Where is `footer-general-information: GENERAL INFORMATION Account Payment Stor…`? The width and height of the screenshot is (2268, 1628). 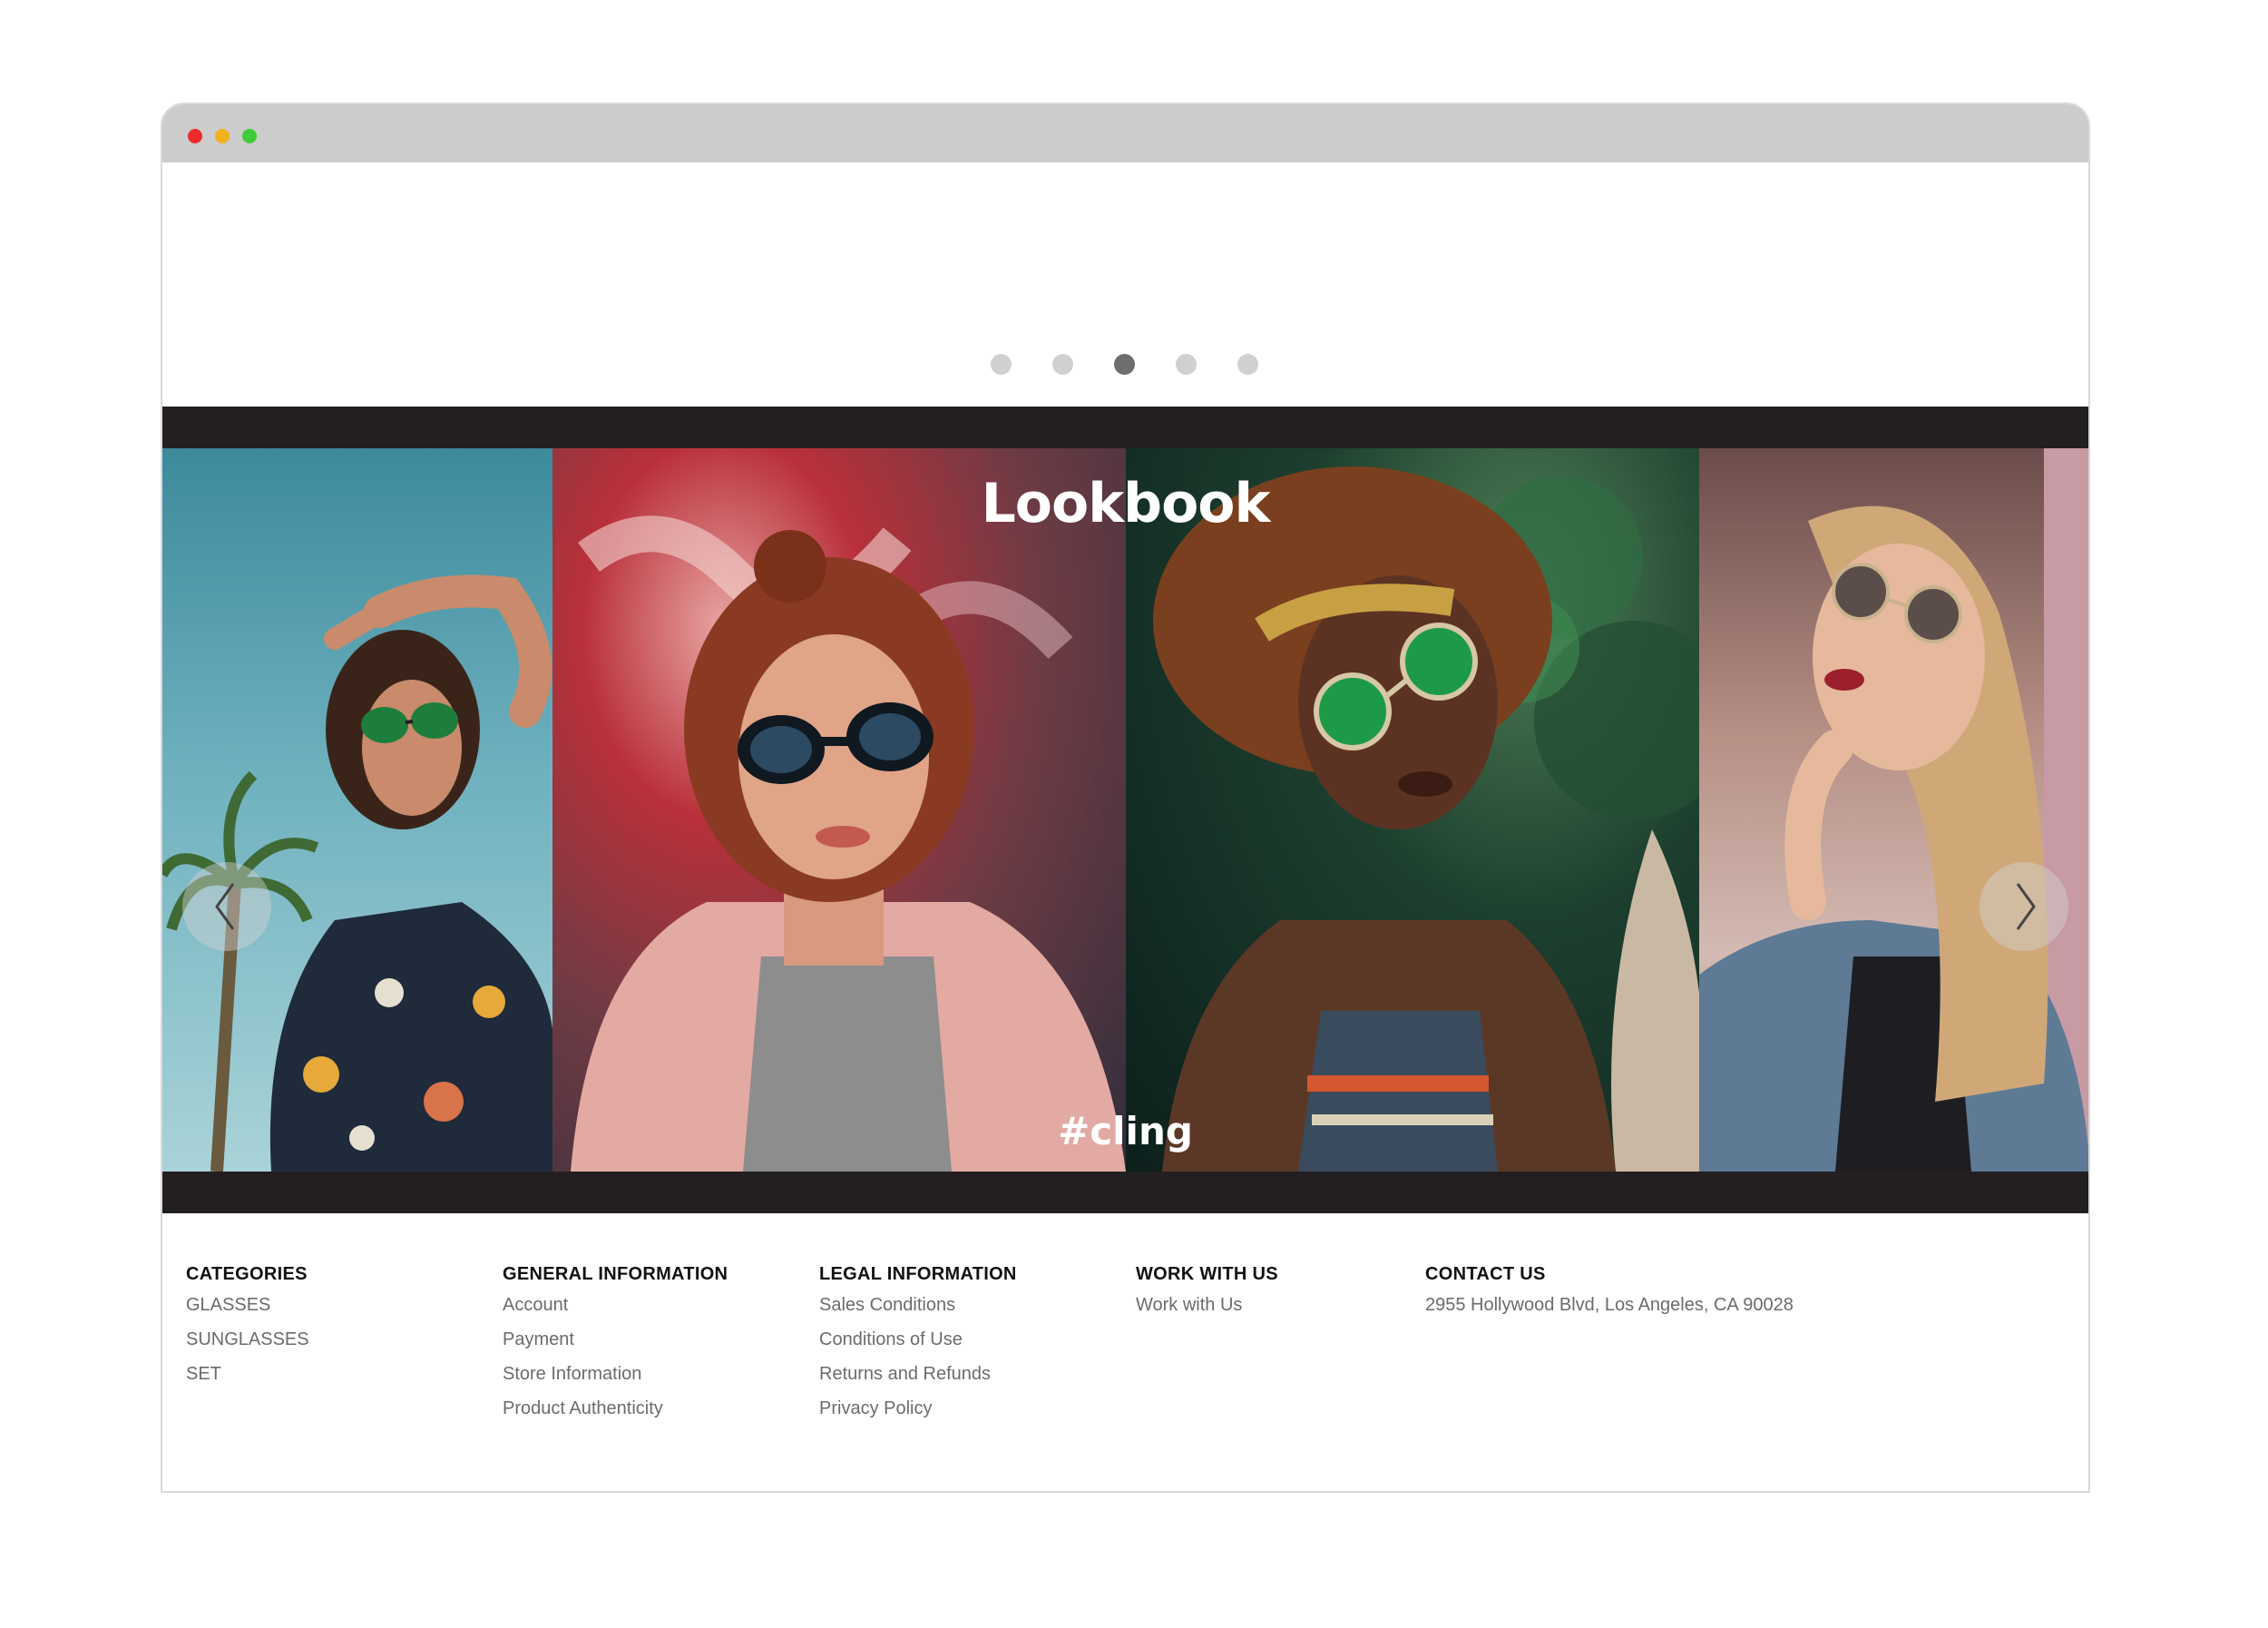 footer-general-information: GENERAL INFORMATION Account Payment Stor… is located at coordinates (615, 1319).